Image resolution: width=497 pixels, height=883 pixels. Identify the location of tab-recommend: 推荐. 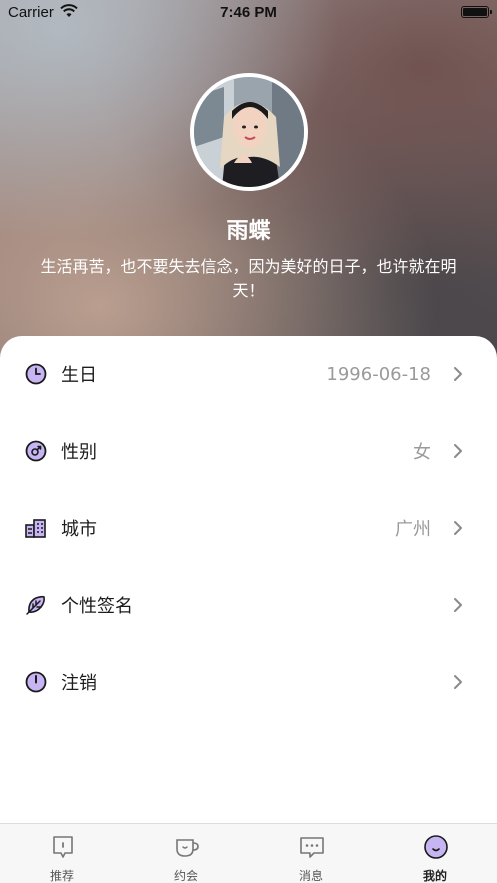
(62, 853).